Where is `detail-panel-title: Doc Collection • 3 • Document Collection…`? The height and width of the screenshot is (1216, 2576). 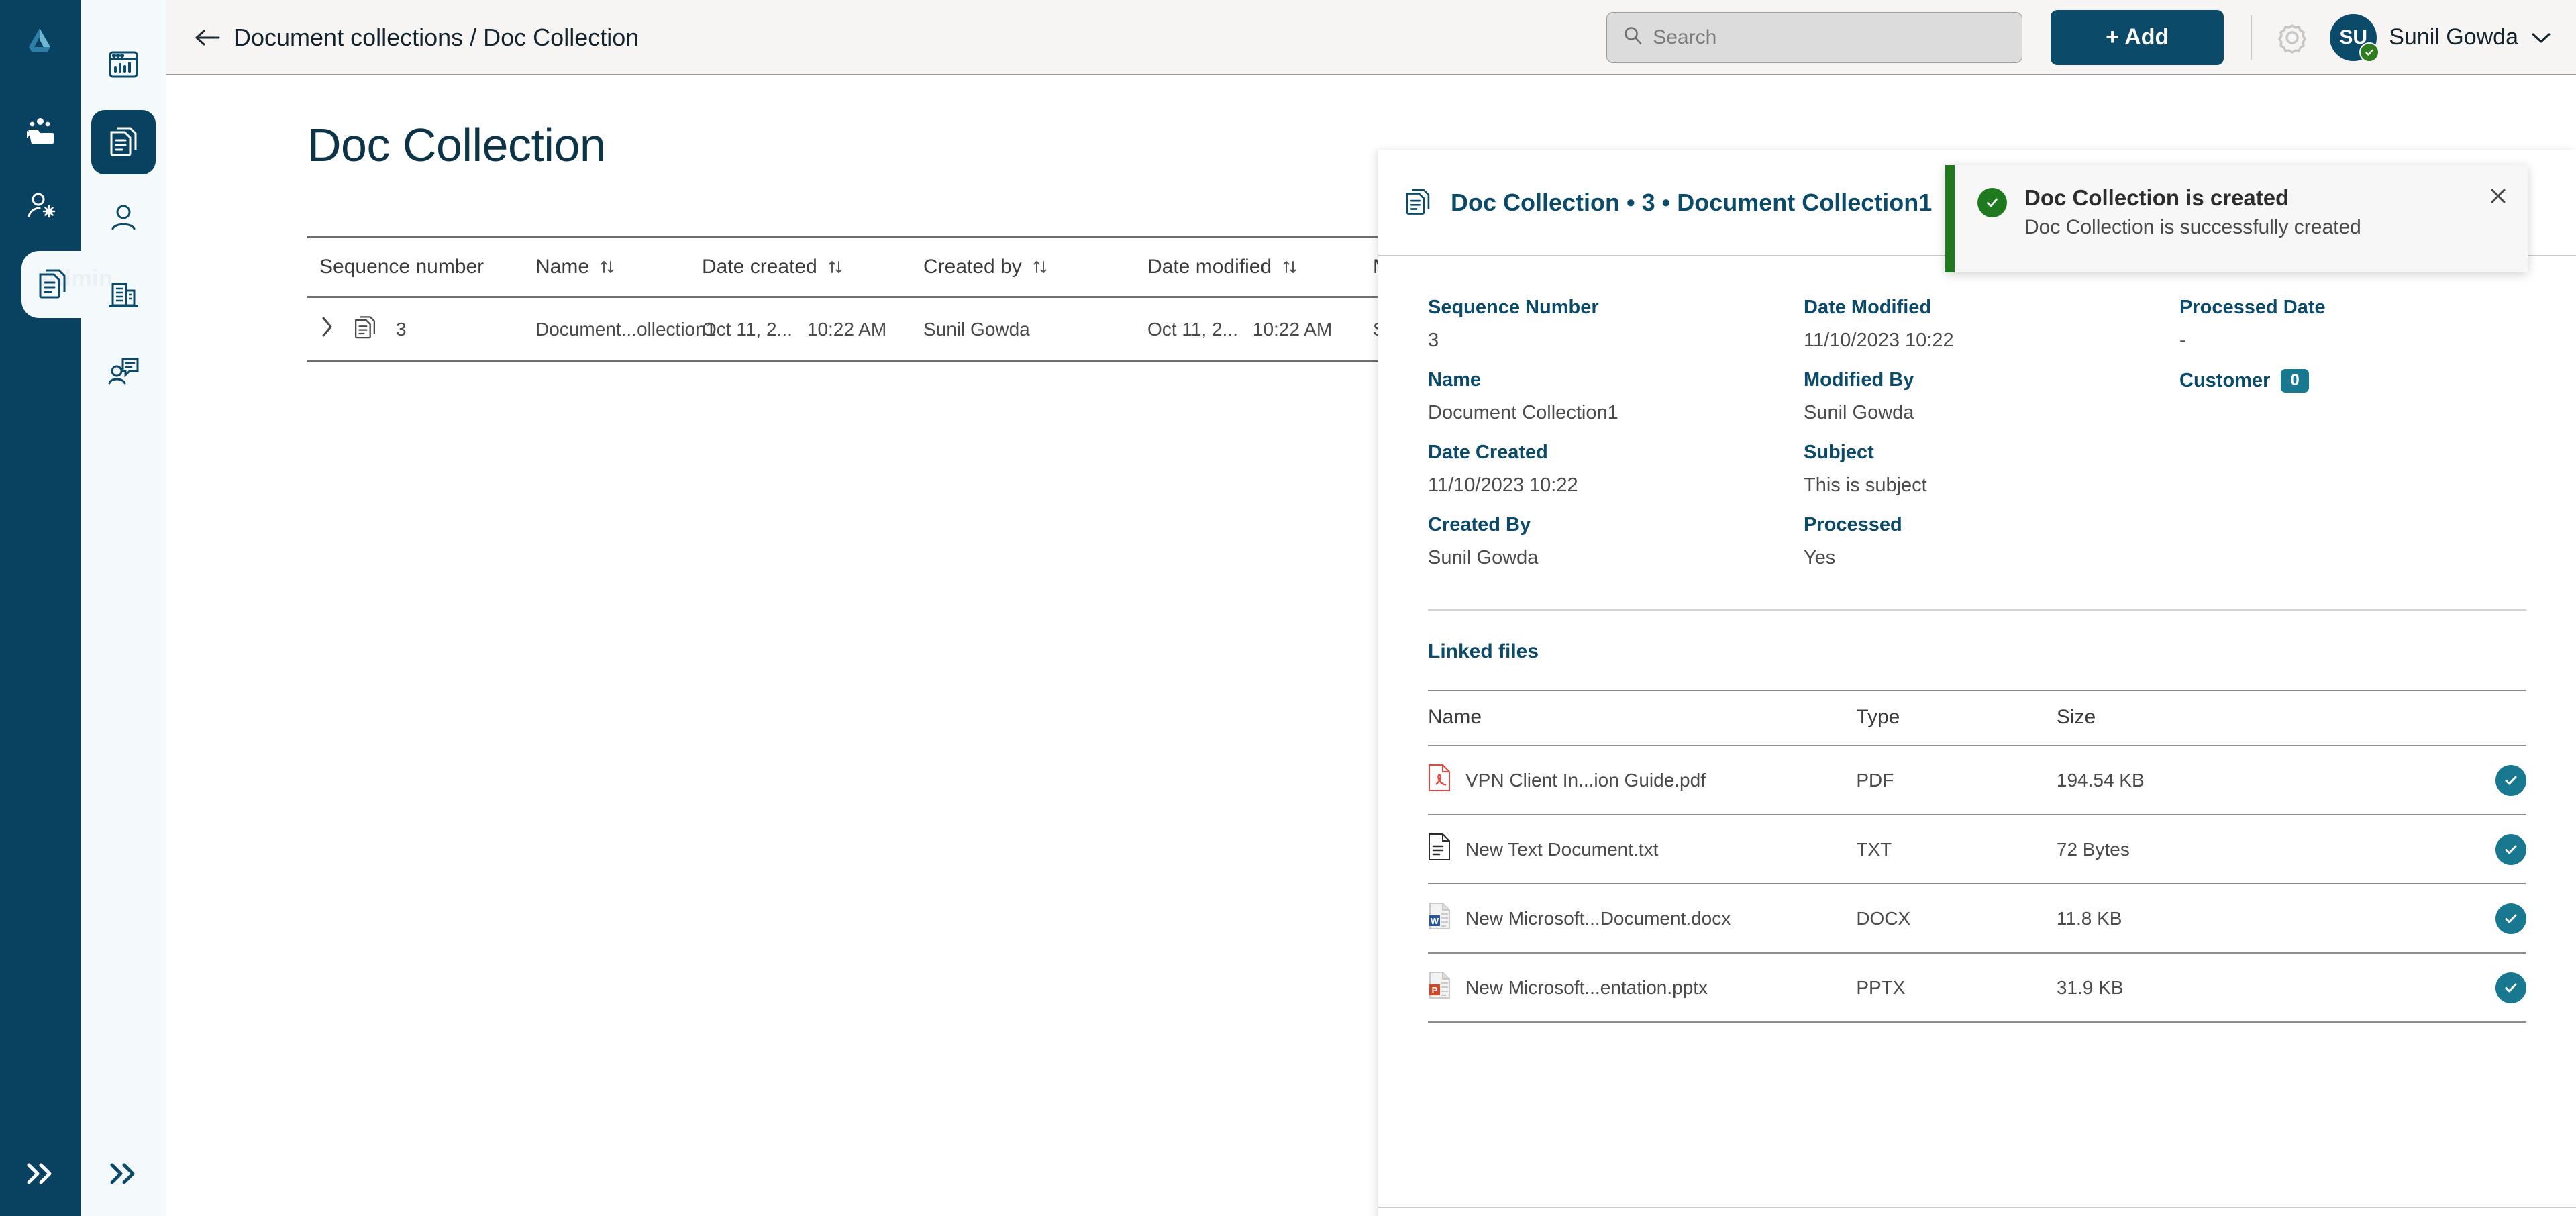
detail-panel-title: Doc Collection • 3 • Document Collection… is located at coordinates (1692, 202).